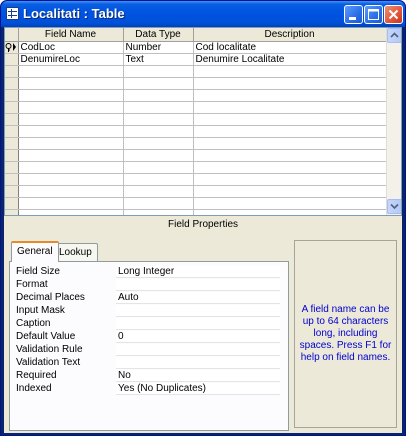 The width and height of the screenshot is (406, 436). Describe the element at coordinates (198, 311) in the screenshot. I see `property-value-input-mask` at that location.